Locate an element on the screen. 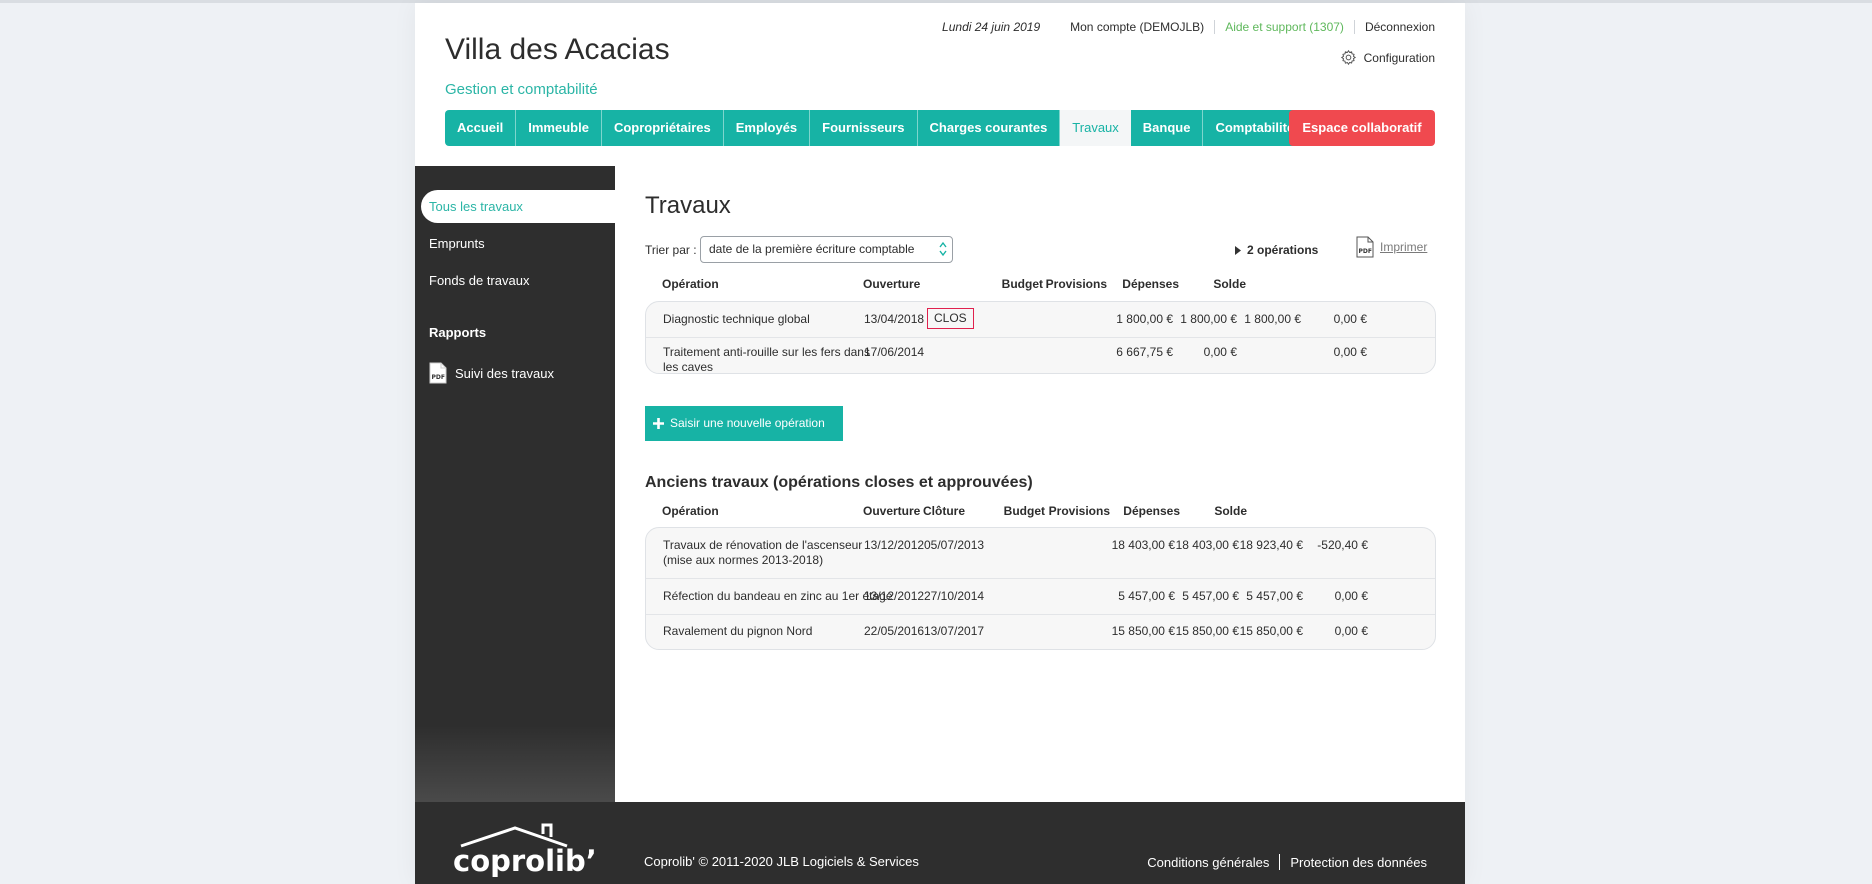  caret-right-icon is located at coordinates (1238, 250).